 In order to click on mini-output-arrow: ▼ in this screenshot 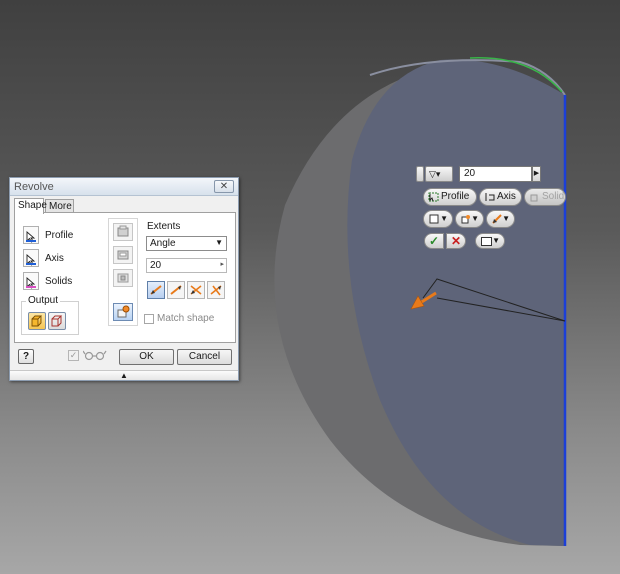, I will do `click(444, 218)`.